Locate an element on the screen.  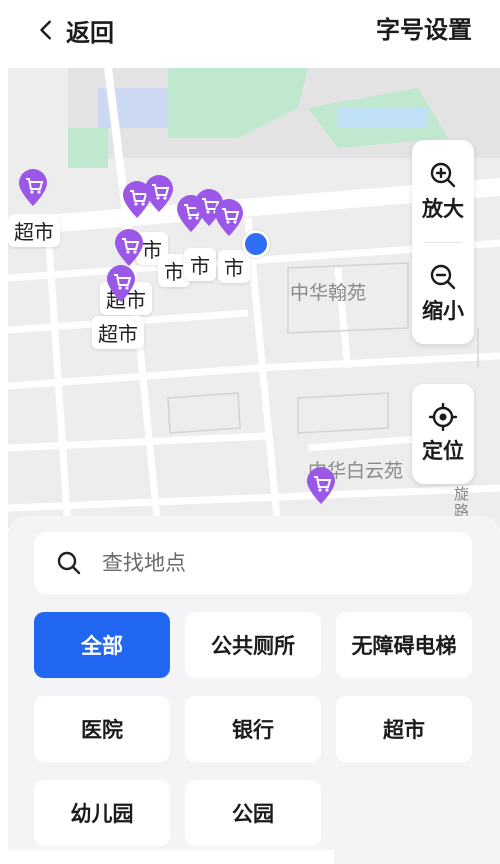
back-button: 返回 is located at coordinates (75, 30).